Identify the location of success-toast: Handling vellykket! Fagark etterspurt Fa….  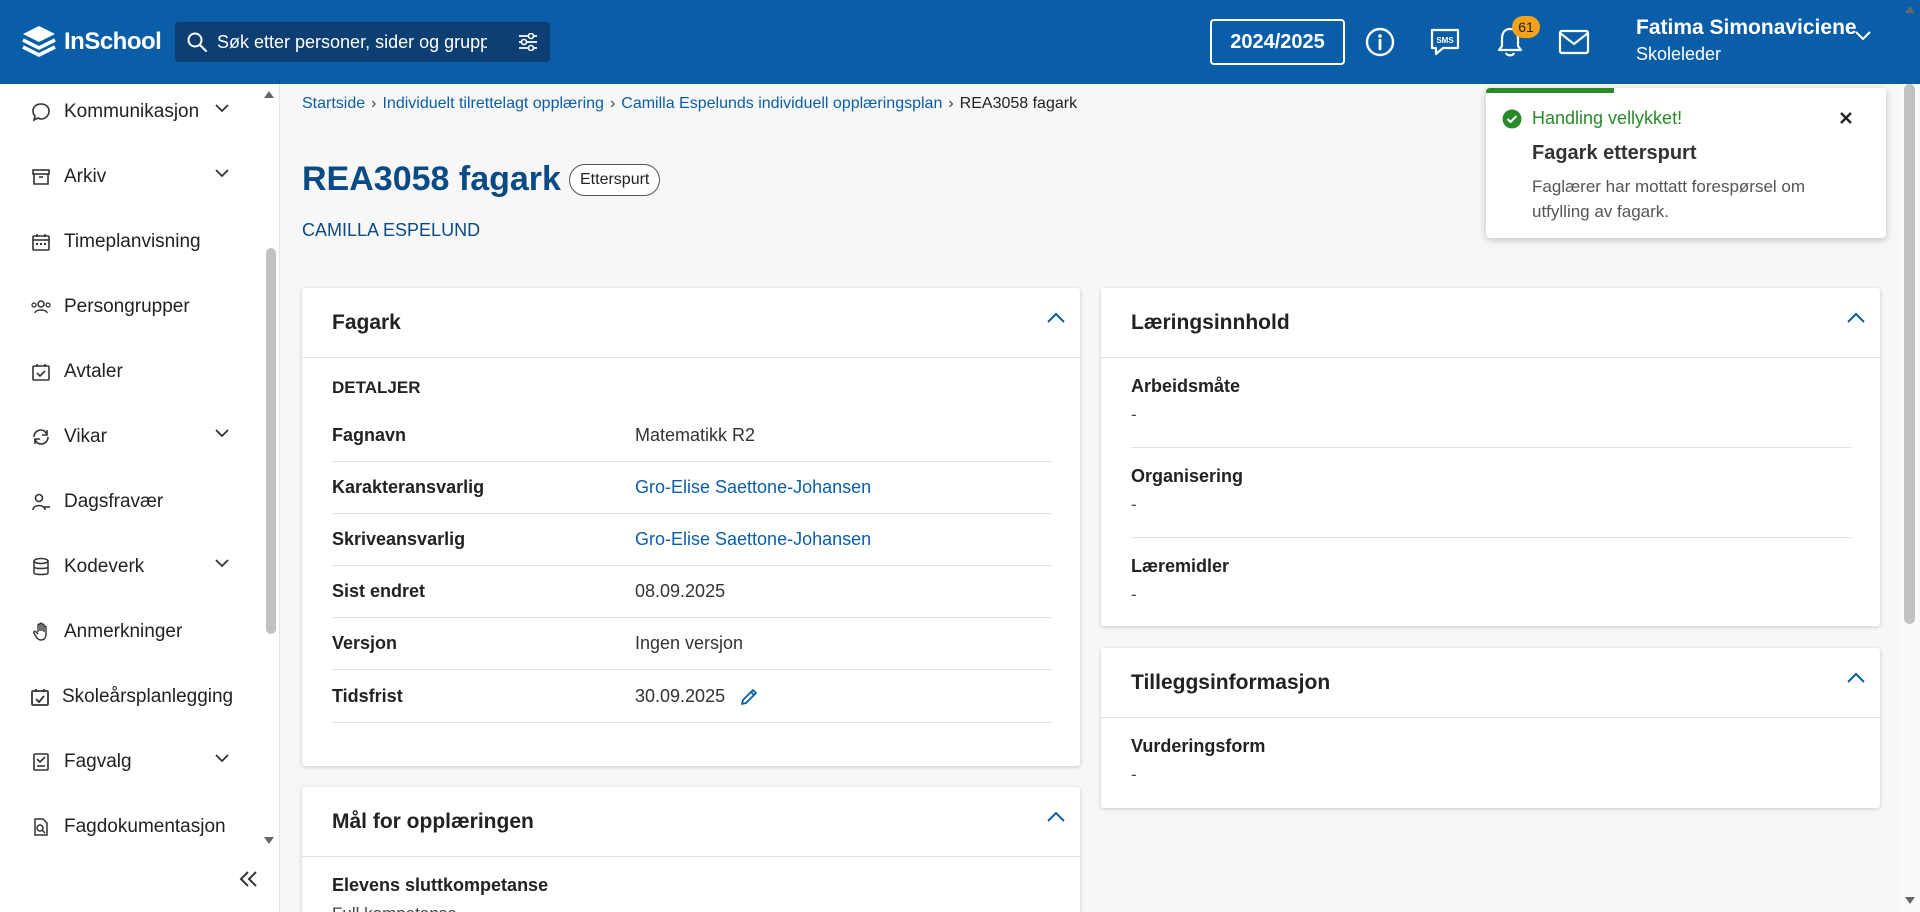
(1686, 163).